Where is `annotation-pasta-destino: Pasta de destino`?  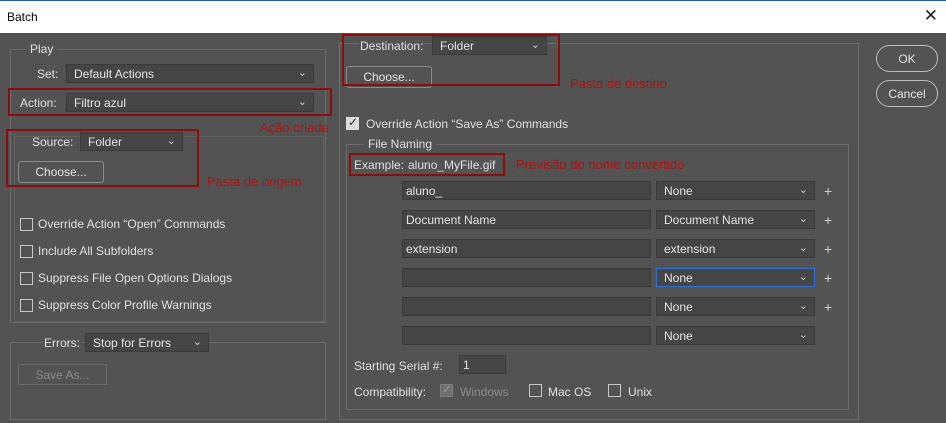
annotation-pasta-destino: Pasta de destino is located at coordinates (618, 83).